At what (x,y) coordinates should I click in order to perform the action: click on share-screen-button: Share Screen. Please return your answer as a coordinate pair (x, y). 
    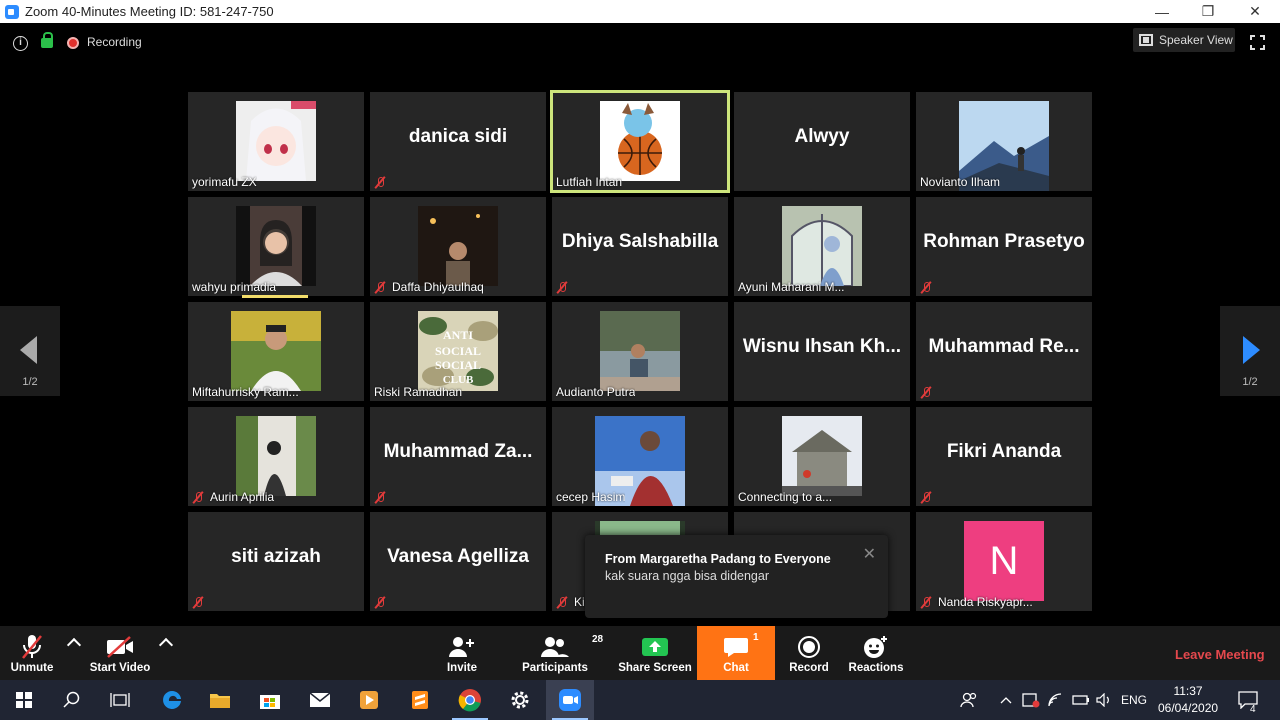
    Looking at the image, I should click on (655, 653).